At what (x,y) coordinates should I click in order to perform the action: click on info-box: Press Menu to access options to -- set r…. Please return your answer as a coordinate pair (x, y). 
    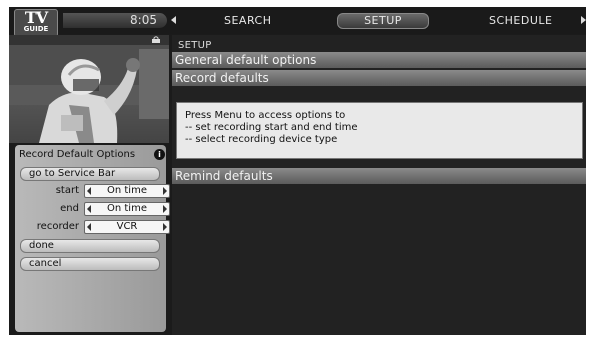
    Looking at the image, I should click on (379, 130).